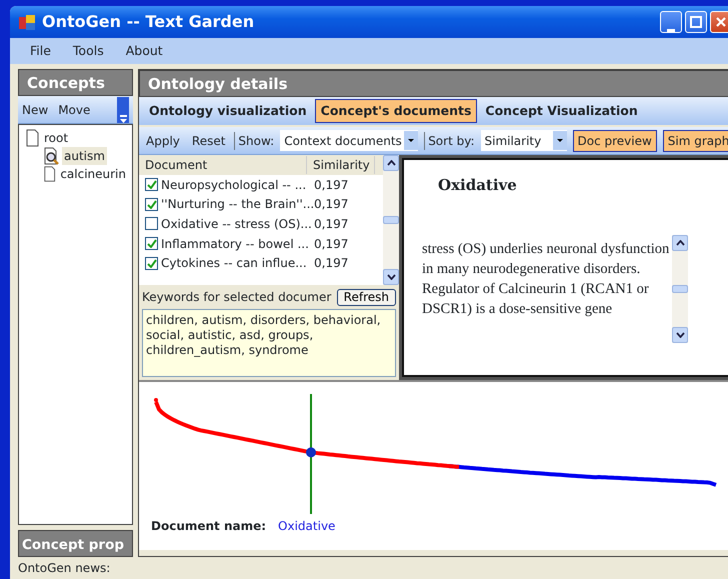 The image size is (728, 579). Describe the element at coordinates (396, 111) in the screenshot. I see `tab: Concept's documents` at that location.